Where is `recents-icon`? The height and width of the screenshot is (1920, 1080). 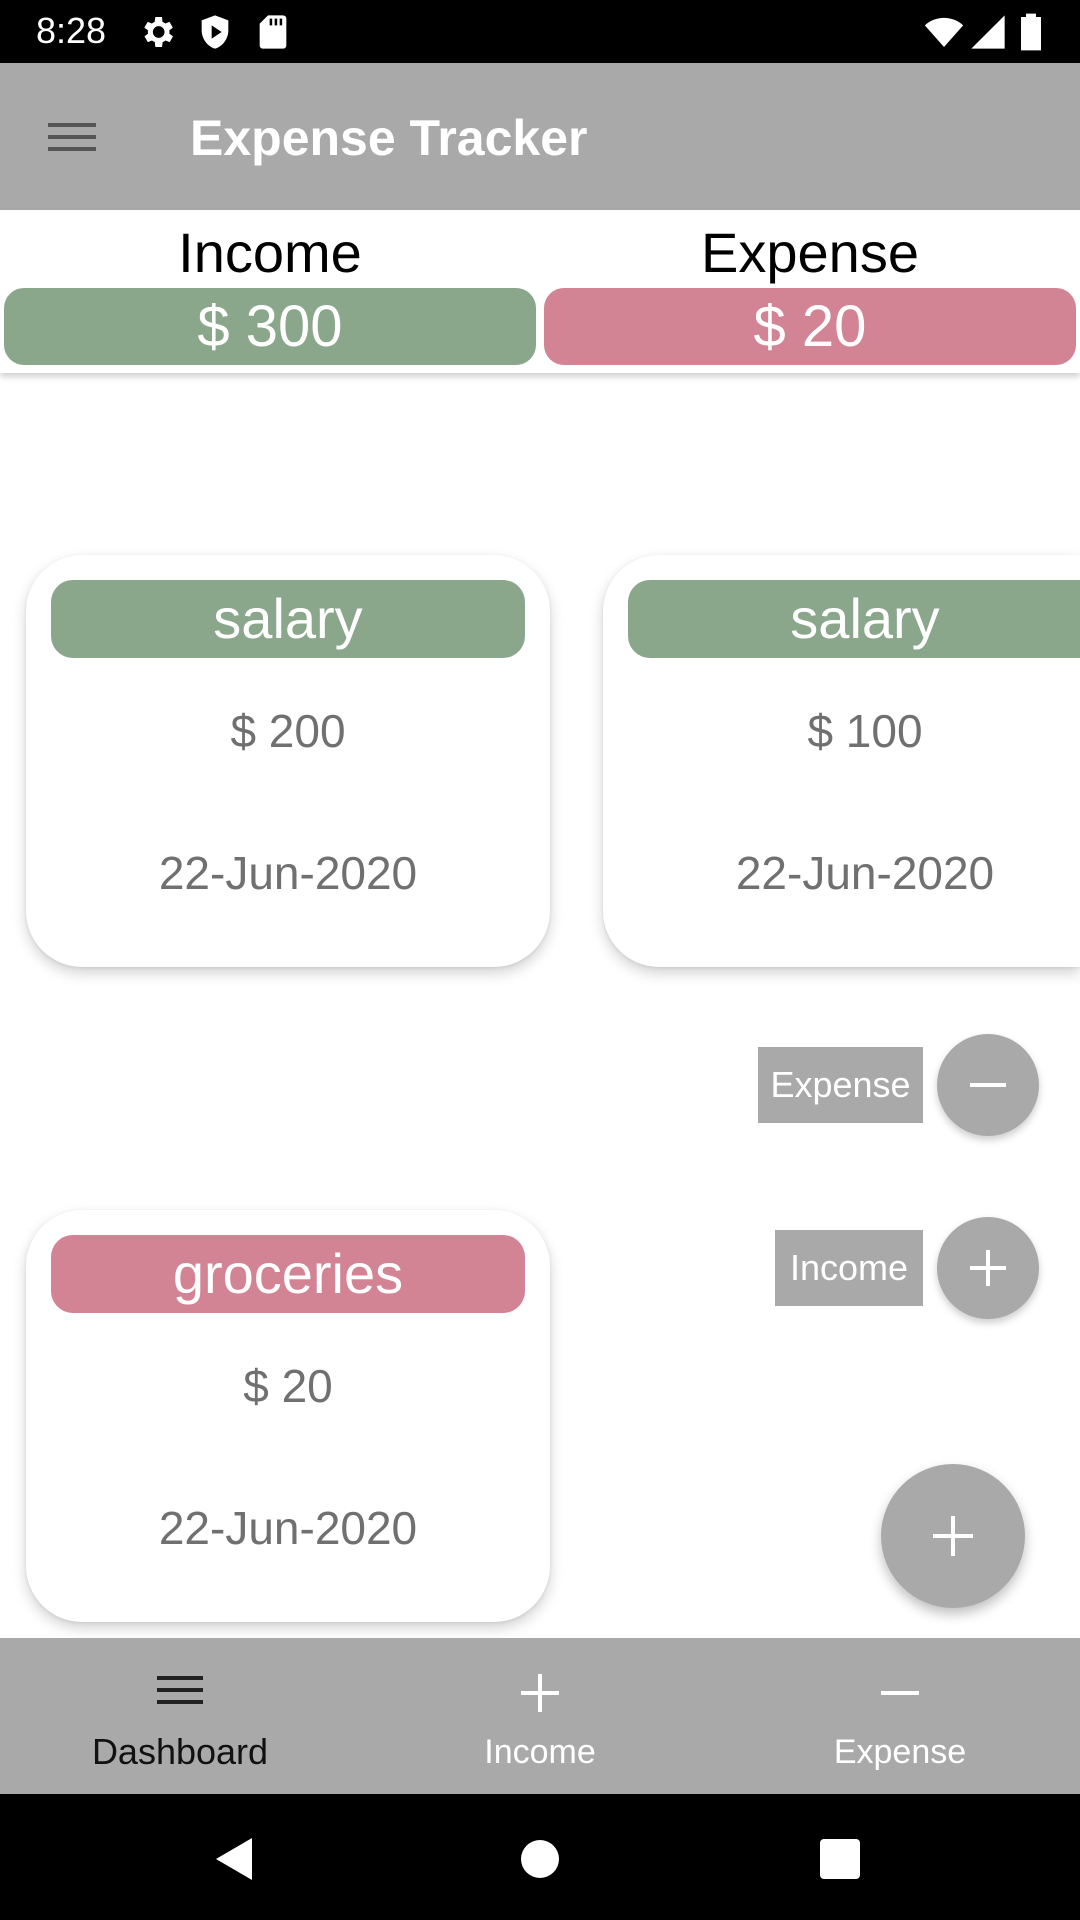 recents-icon is located at coordinates (840, 1859).